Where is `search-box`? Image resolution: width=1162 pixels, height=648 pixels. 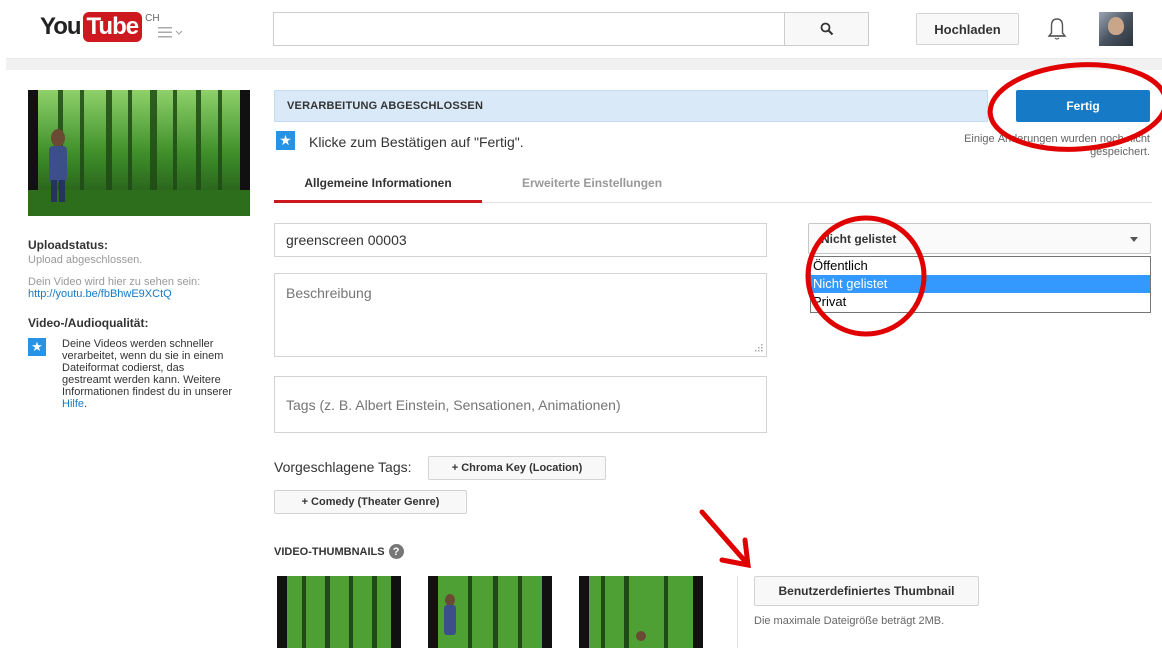 search-box is located at coordinates (571, 29).